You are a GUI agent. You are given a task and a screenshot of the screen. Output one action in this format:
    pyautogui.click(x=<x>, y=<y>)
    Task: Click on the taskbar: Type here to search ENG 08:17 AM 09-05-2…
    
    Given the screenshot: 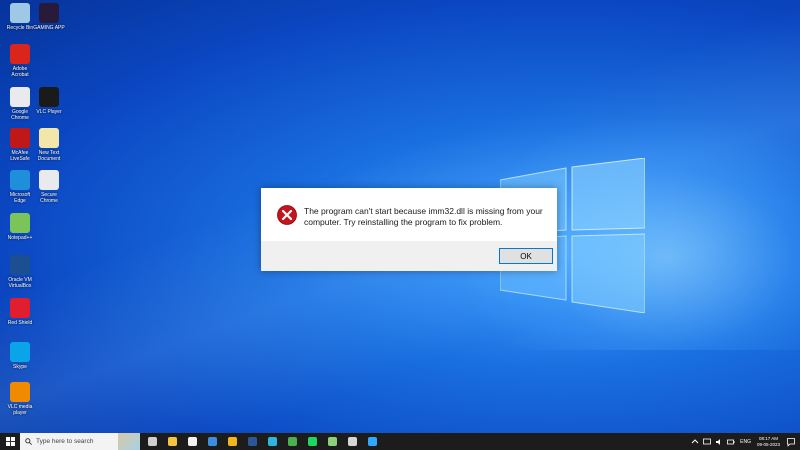 What is the action you would take?
    pyautogui.click(x=400, y=441)
    